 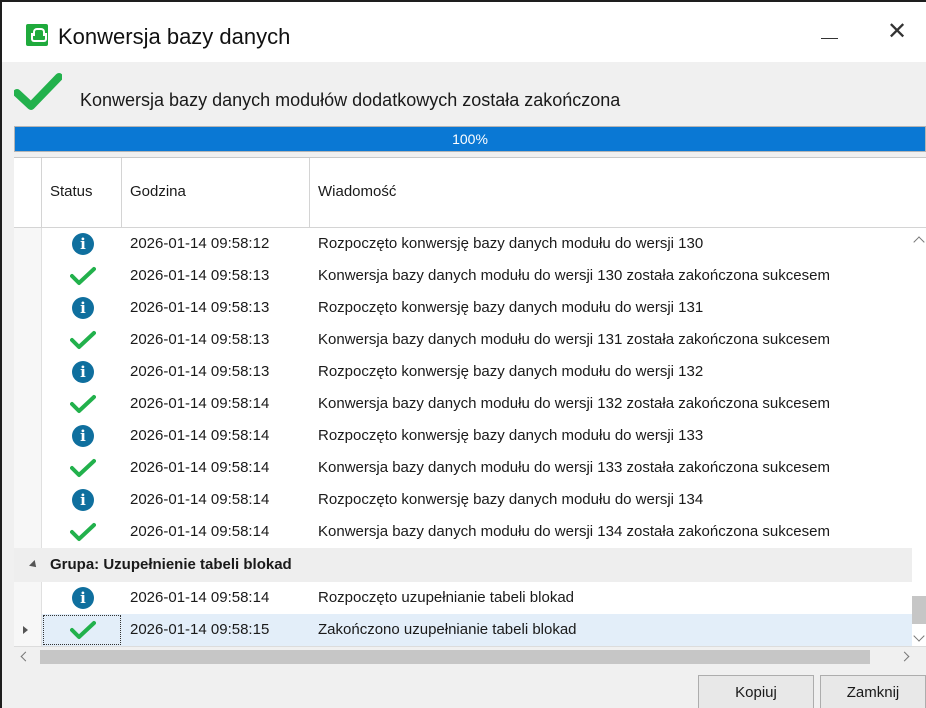 I want to click on group-row: Grupa: Uzupełnienie tabeli blokad, so click(x=465, y=565).